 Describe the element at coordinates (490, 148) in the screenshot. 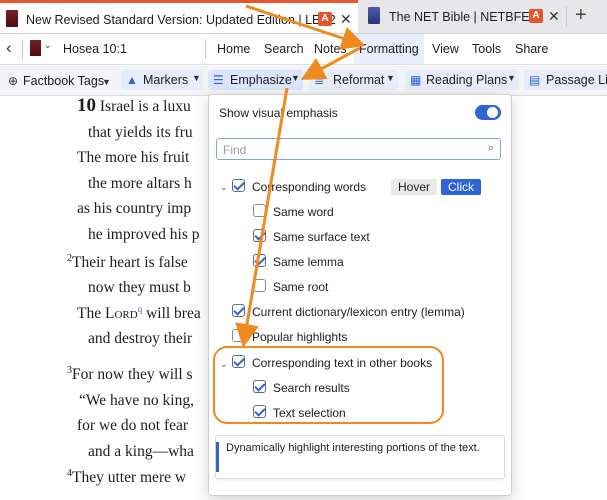

I see `search-icon: ⌕` at that location.